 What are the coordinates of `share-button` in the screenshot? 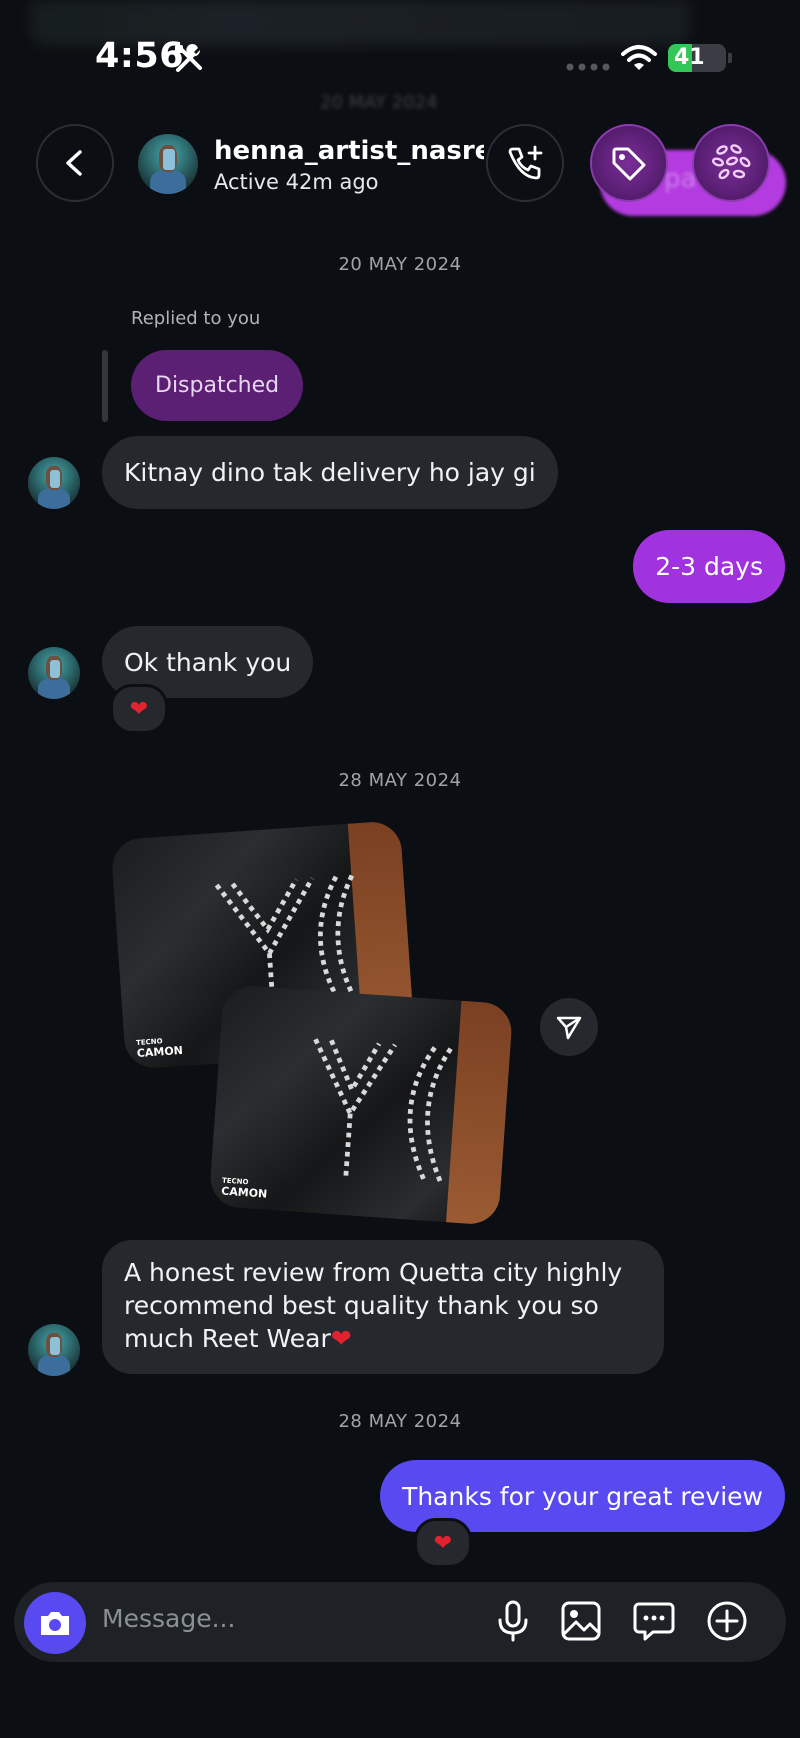 It's located at (569, 1027).